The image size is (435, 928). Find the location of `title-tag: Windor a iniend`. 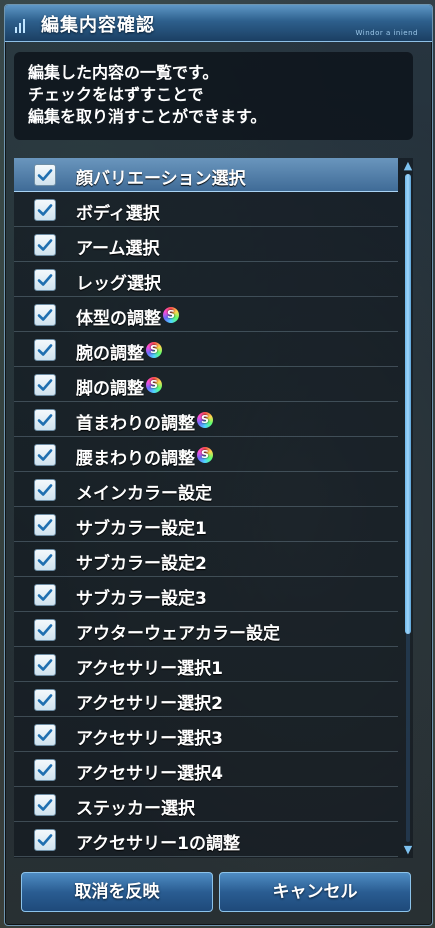

title-tag: Windor a iniend is located at coordinates (386, 33).